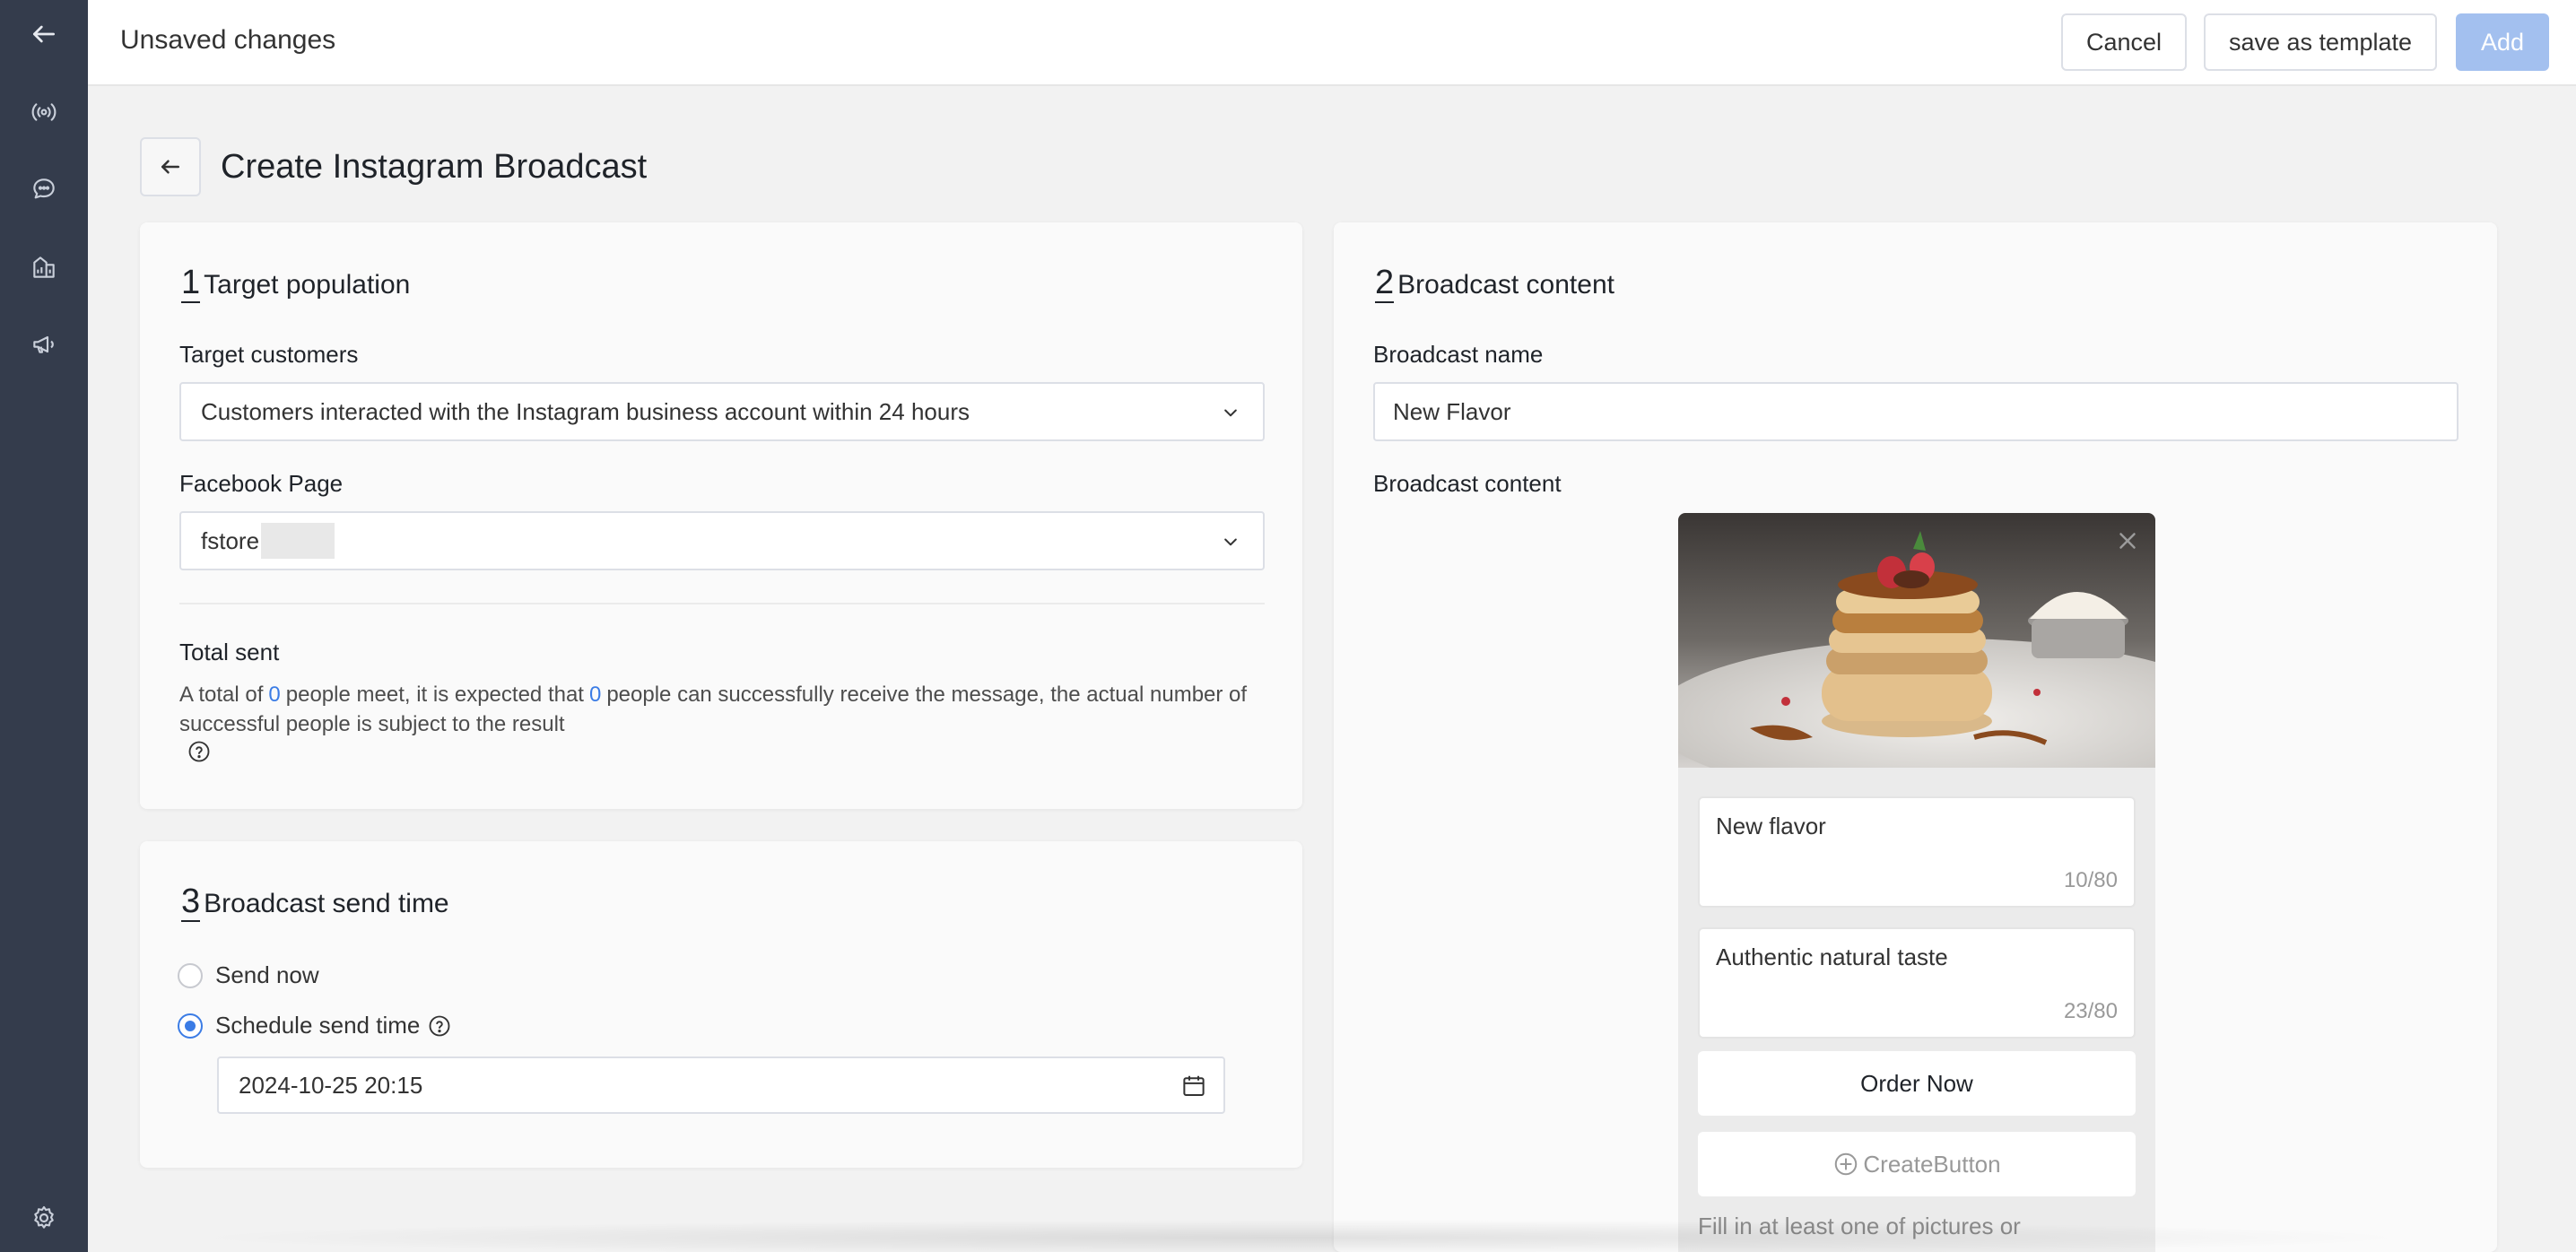 The image size is (2576, 1252). I want to click on megaphone-icon, so click(44, 344).